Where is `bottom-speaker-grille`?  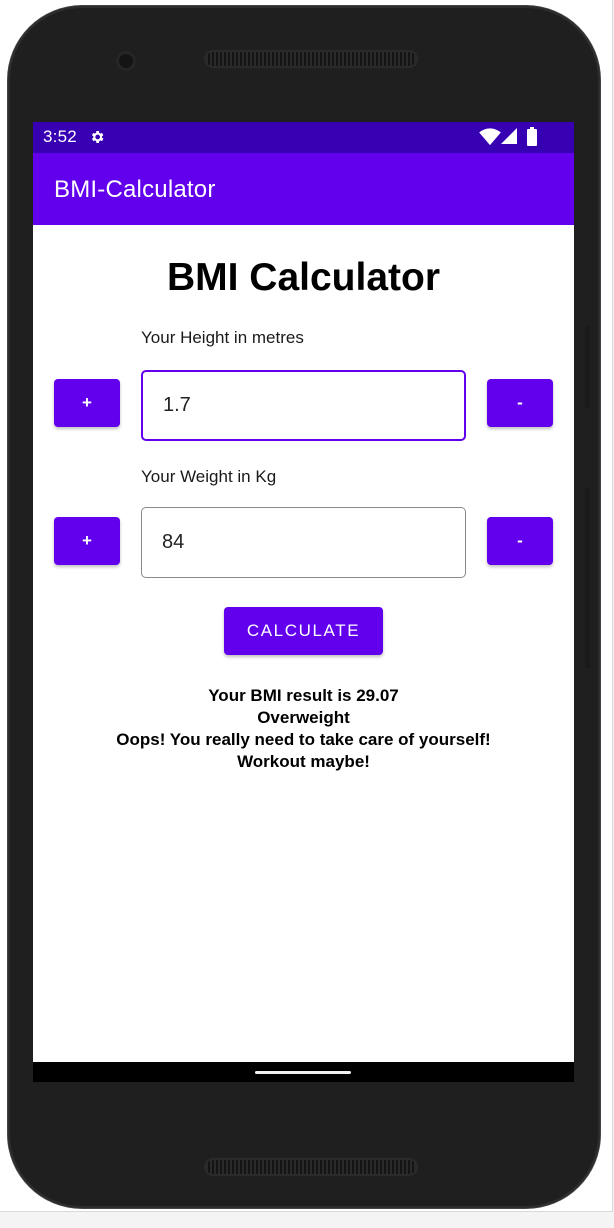
bottom-speaker-grille is located at coordinates (311, 1167).